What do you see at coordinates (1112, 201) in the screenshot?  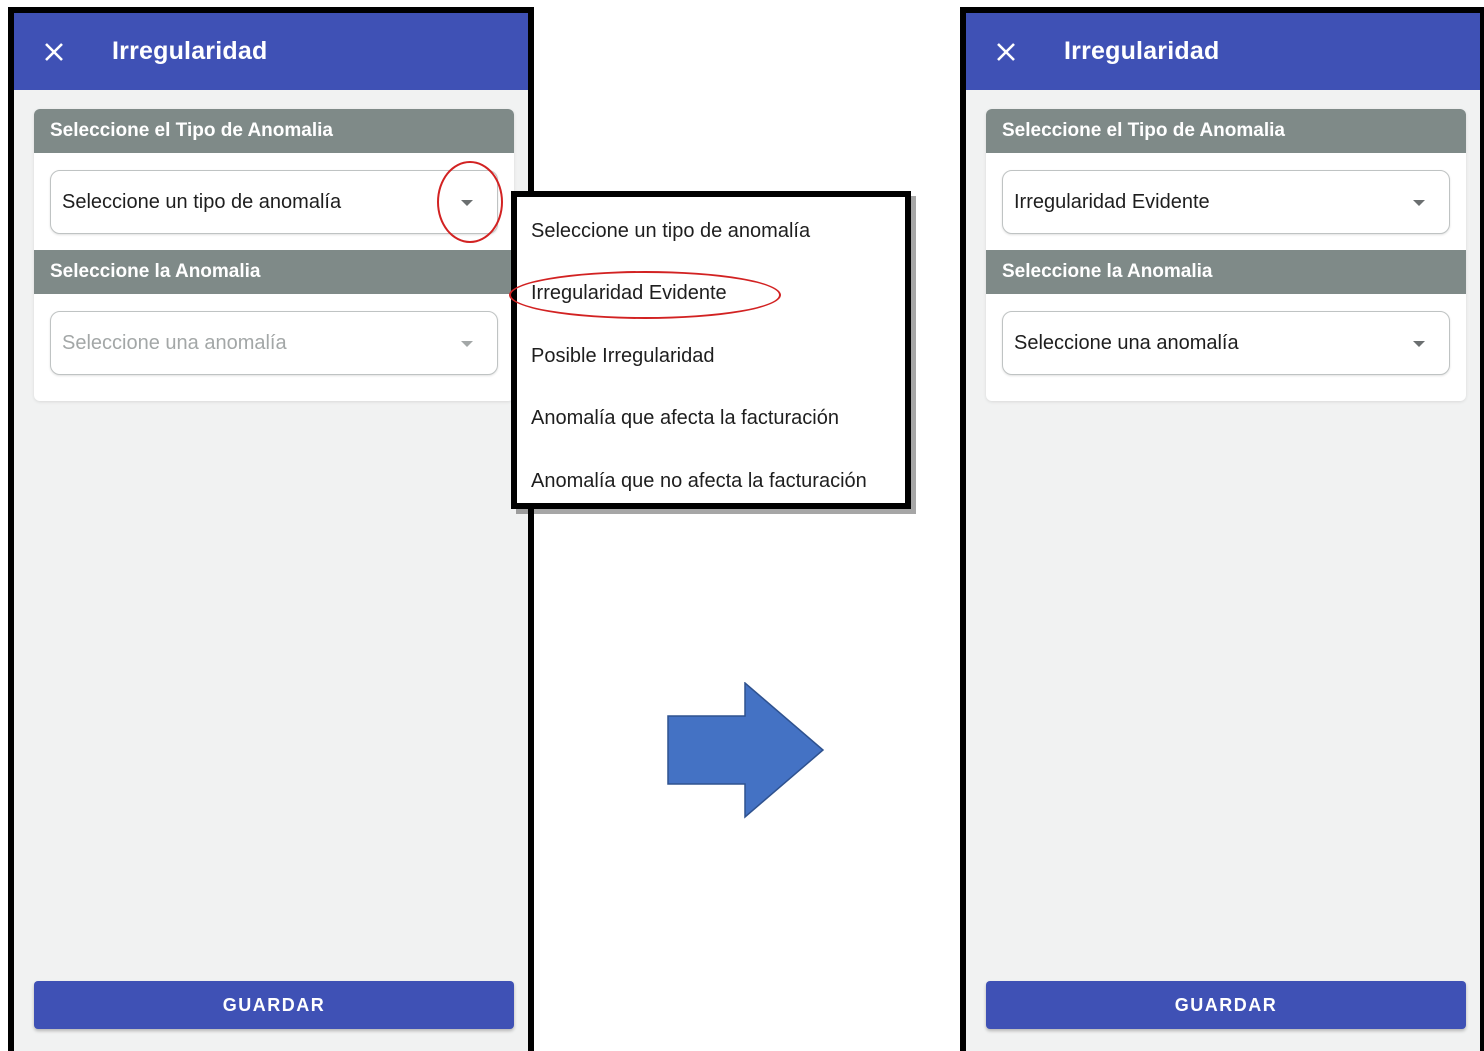 I see `select-value: Irregularidad Evidente` at bounding box center [1112, 201].